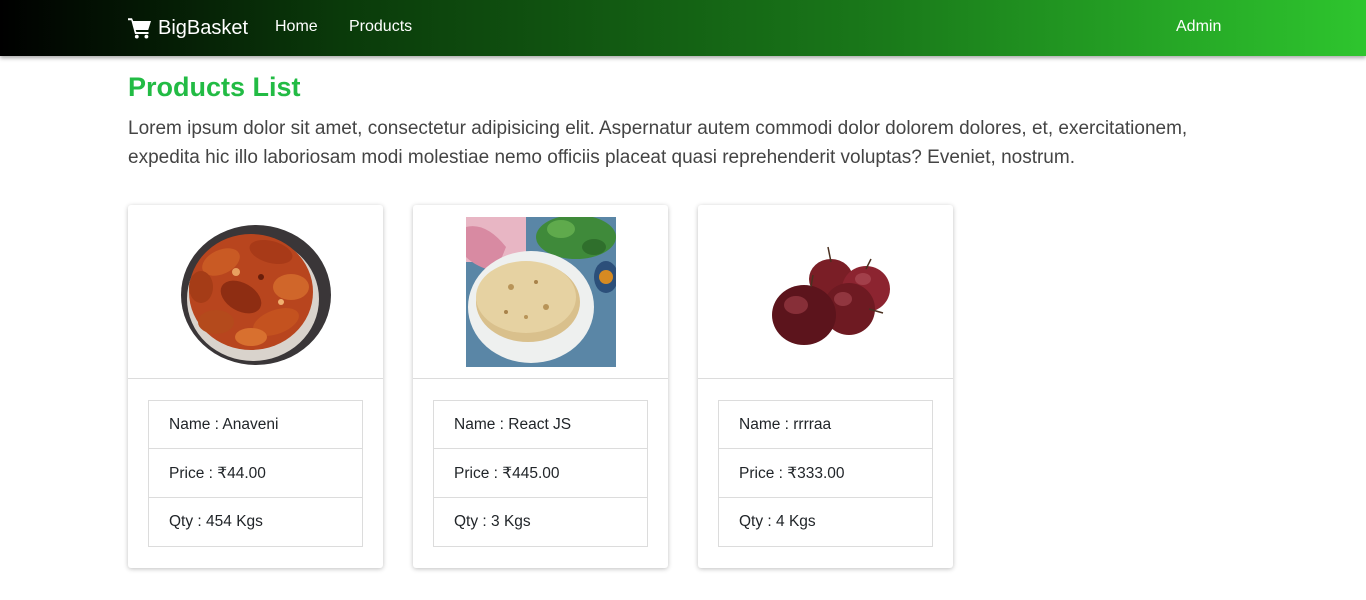 This screenshot has width=1366, height=600. What do you see at coordinates (540, 424) in the screenshot?
I see `product-name: Name : React JS` at bounding box center [540, 424].